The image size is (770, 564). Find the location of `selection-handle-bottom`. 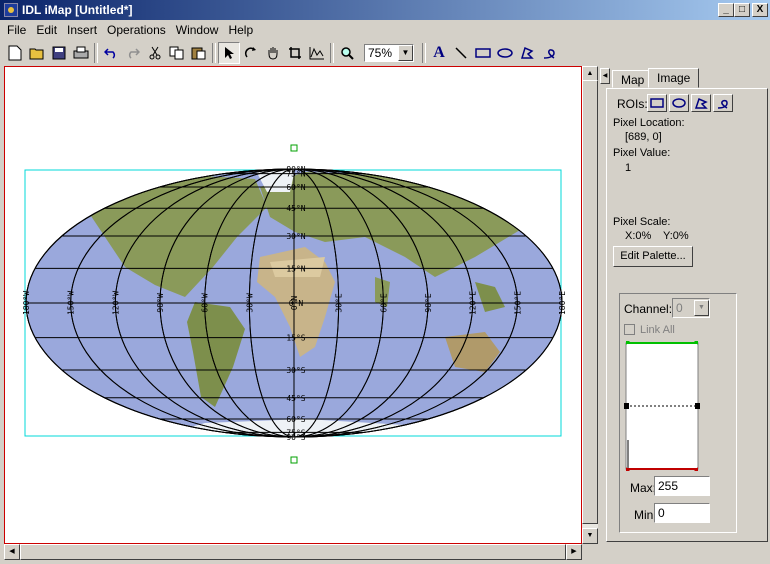

selection-handle-bottom is located at coordinates (294, 460).